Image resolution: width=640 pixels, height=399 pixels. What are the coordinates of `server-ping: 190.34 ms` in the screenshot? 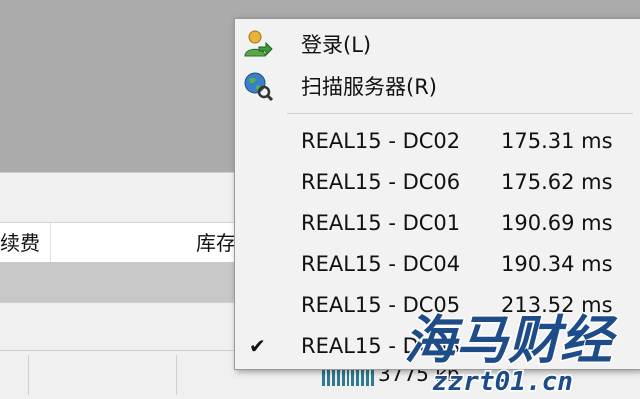 It's located at (557, 264).